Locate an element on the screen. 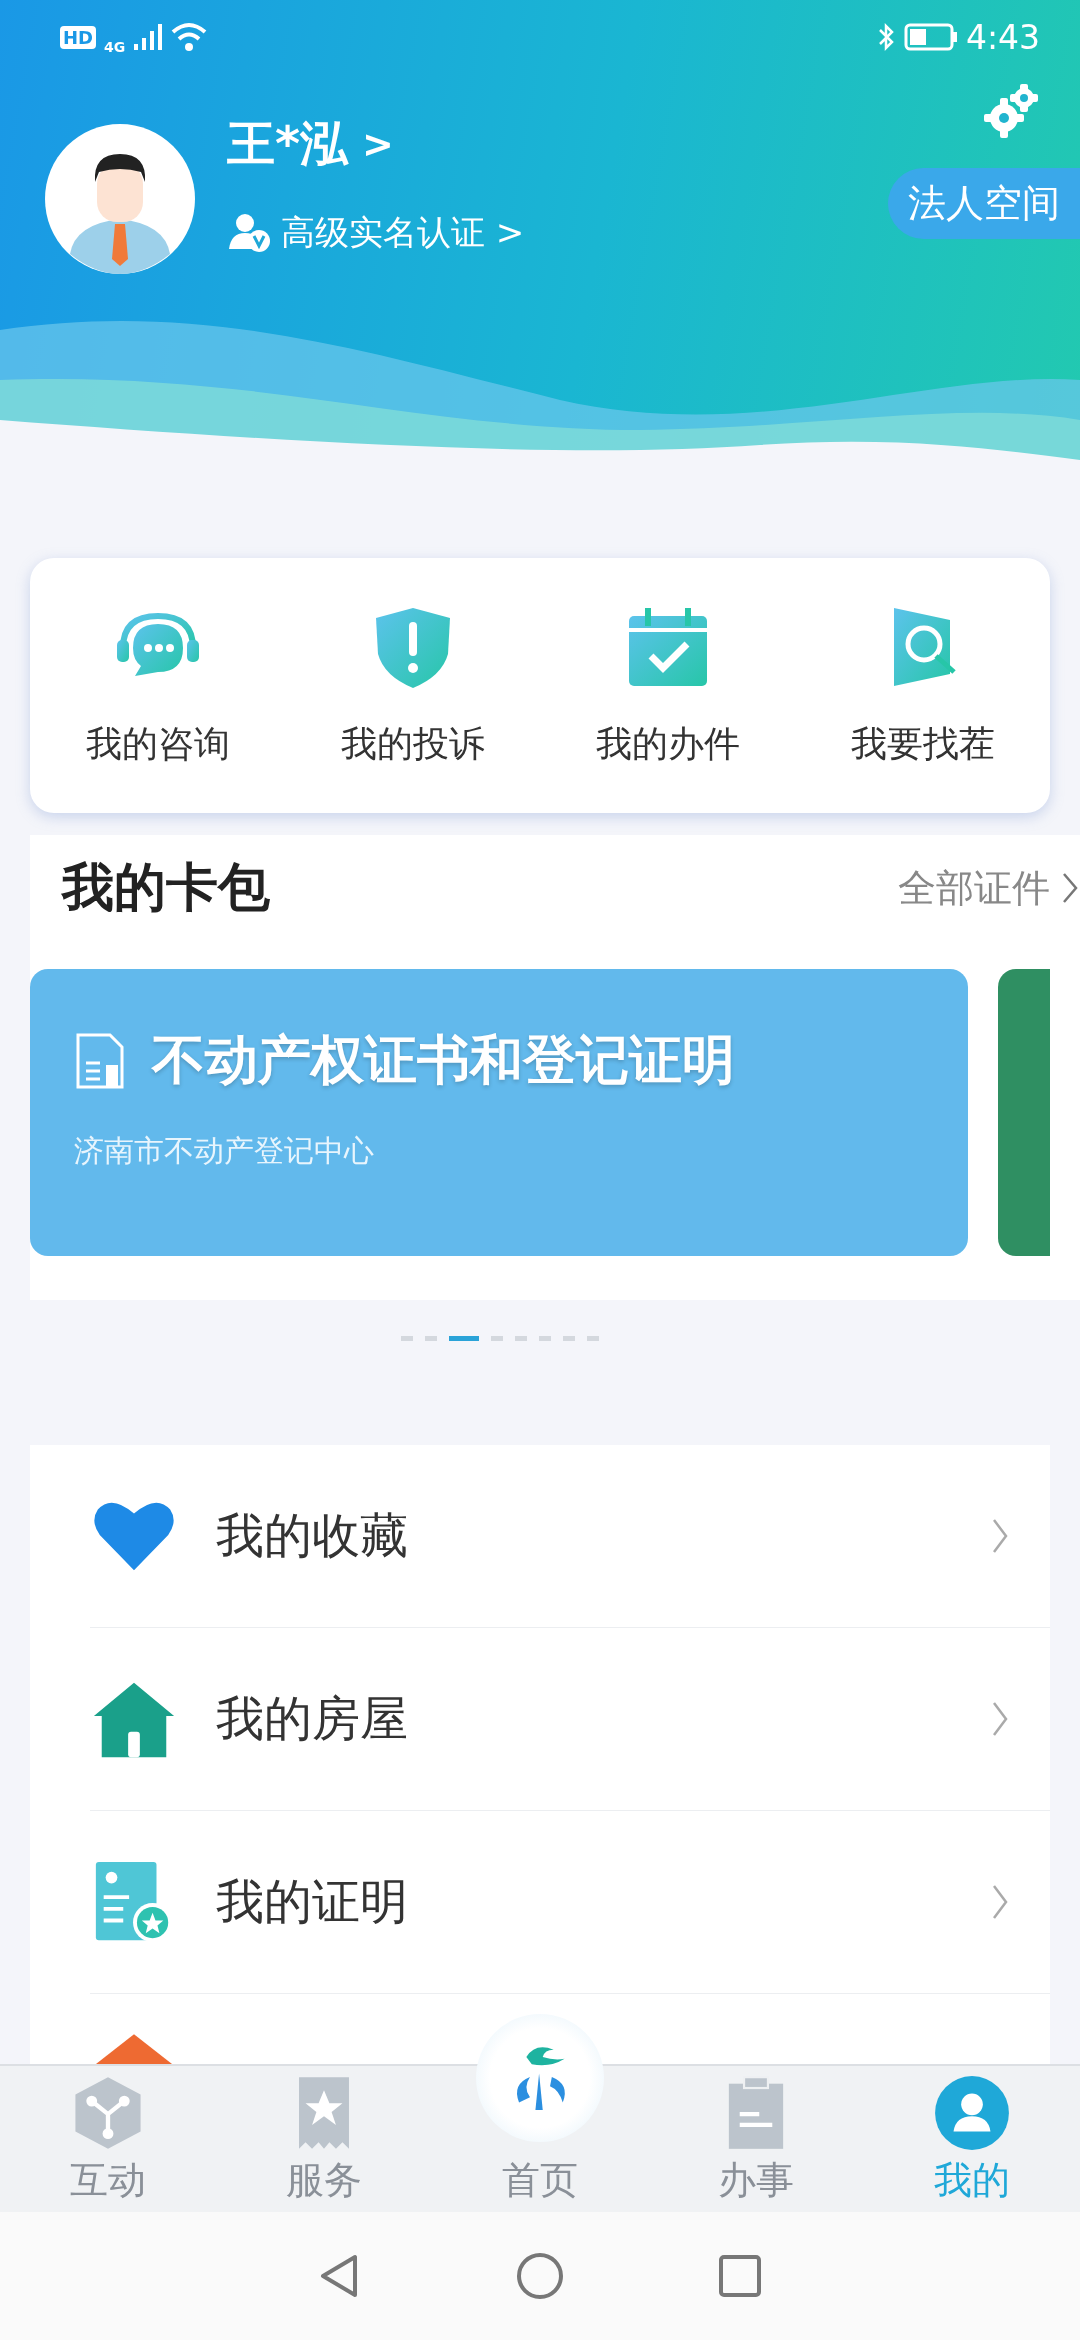  certificate-card: 不动产权证书和登记证明 济南市不动产登记中心 is located at coordinates (499, 1112).